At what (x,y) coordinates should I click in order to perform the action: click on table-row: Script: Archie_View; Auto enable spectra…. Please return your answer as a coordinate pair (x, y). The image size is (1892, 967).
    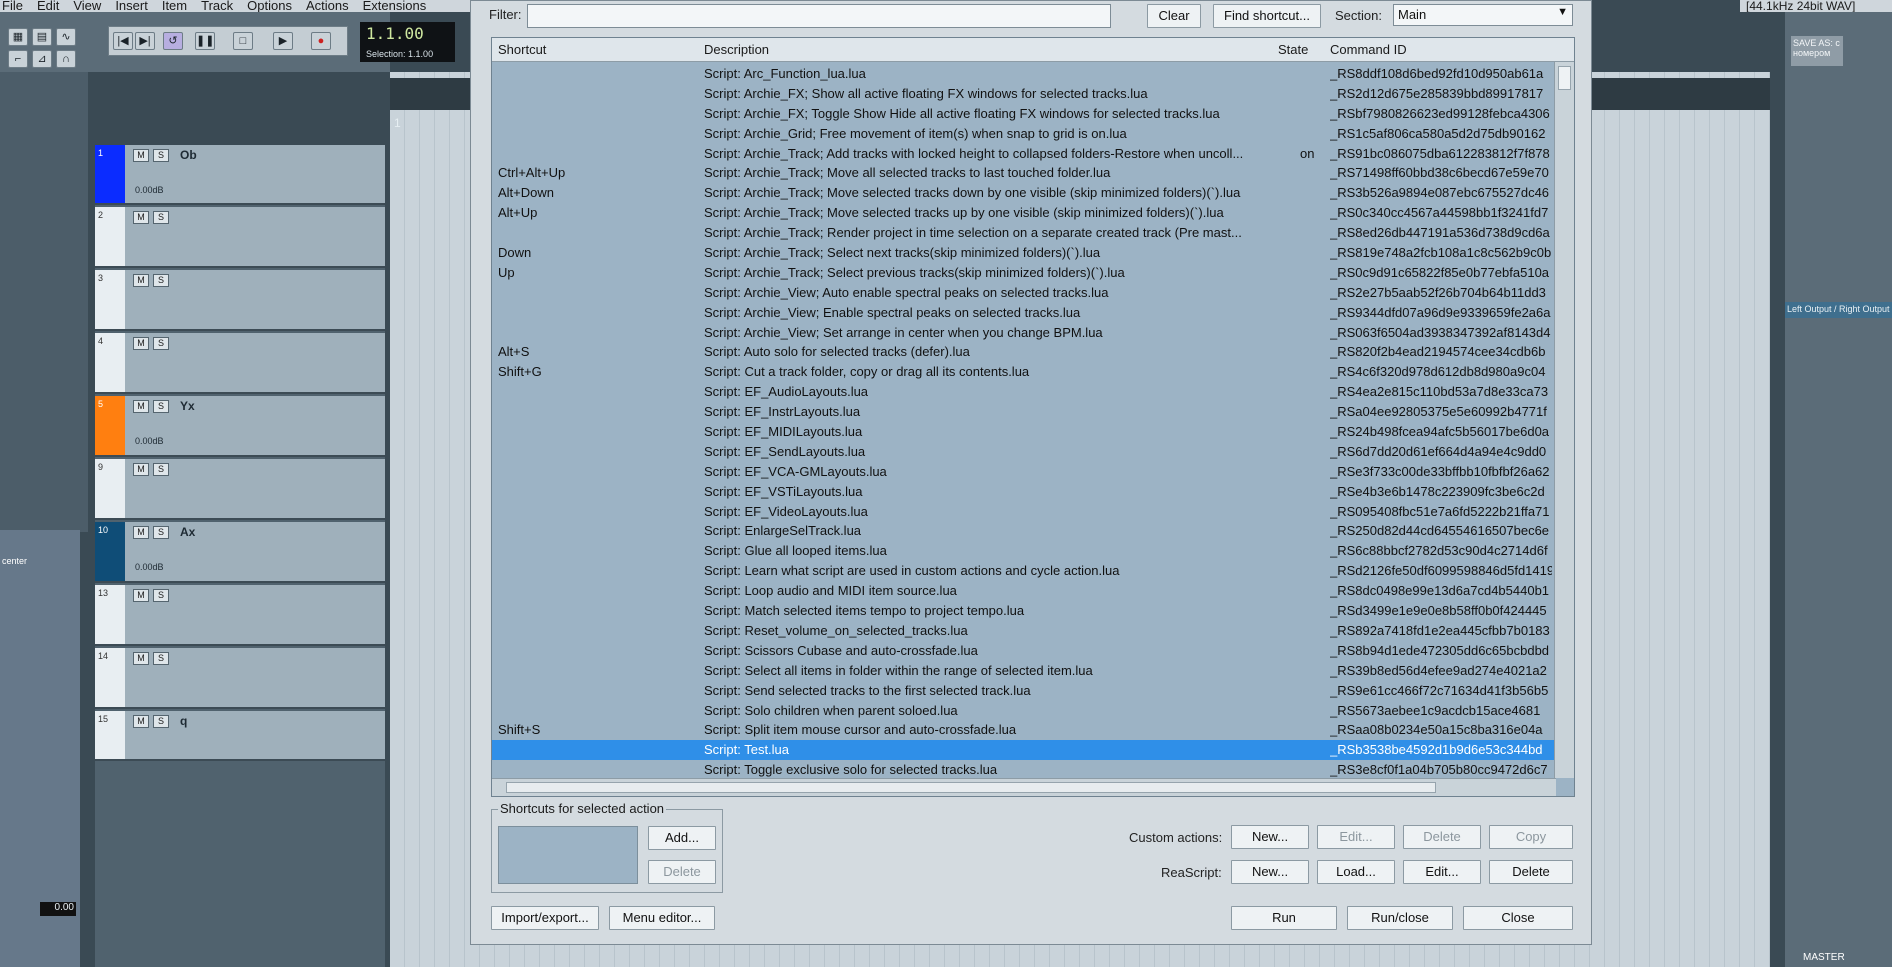
    Looking at the image, I should click on (1023, 293).